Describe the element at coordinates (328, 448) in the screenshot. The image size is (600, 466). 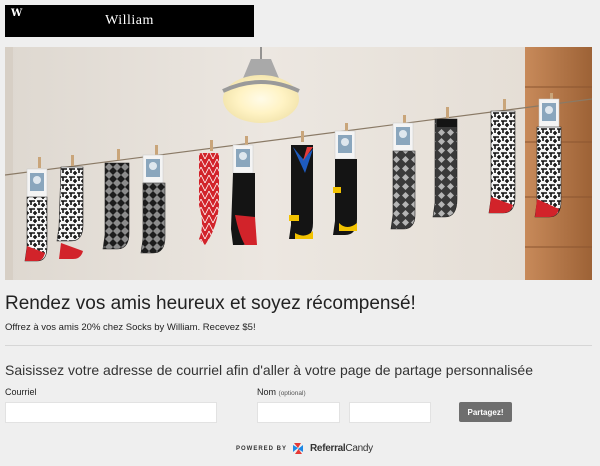
I see `brand-referral: Referral` at that location.